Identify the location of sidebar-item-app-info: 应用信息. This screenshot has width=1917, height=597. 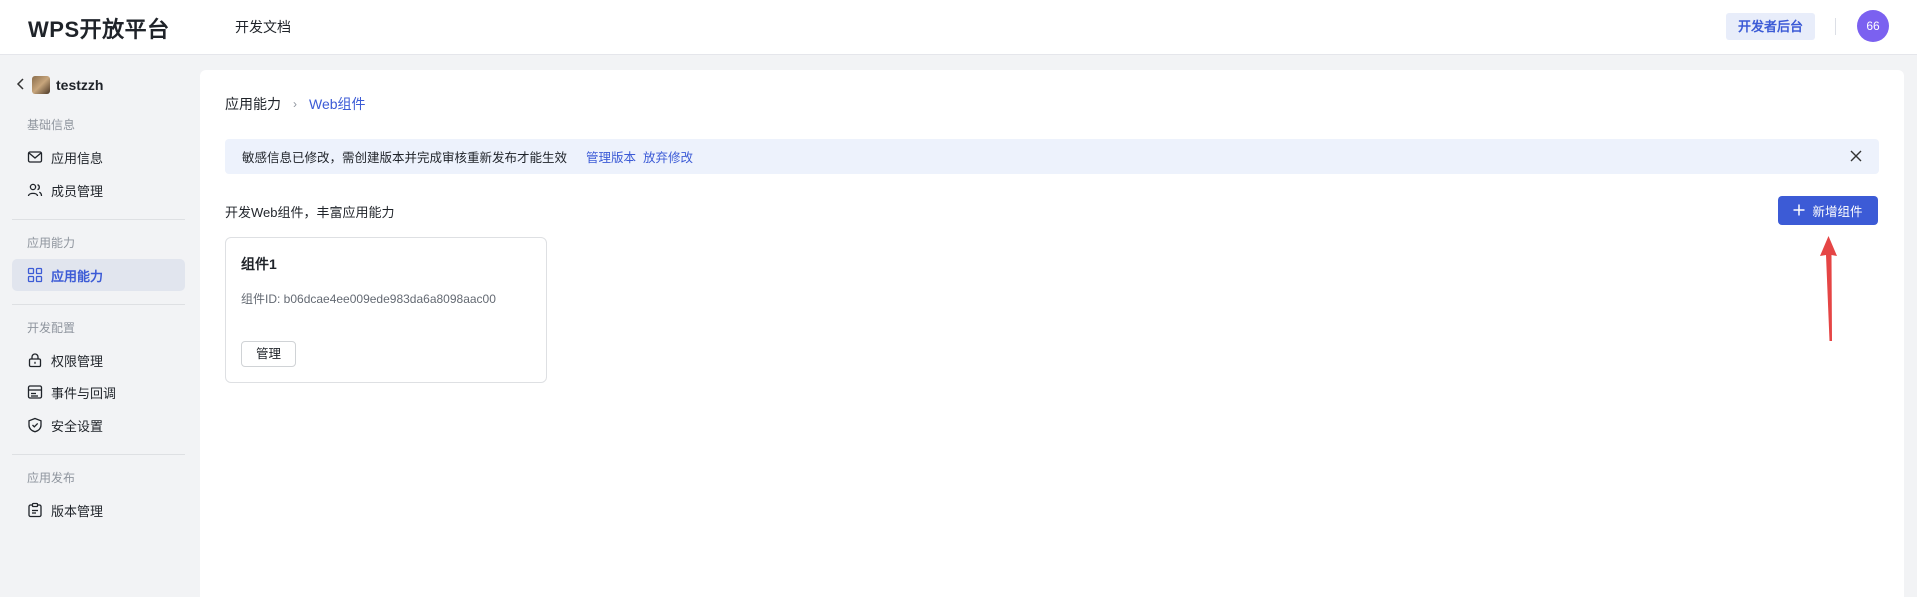
(98, 157).